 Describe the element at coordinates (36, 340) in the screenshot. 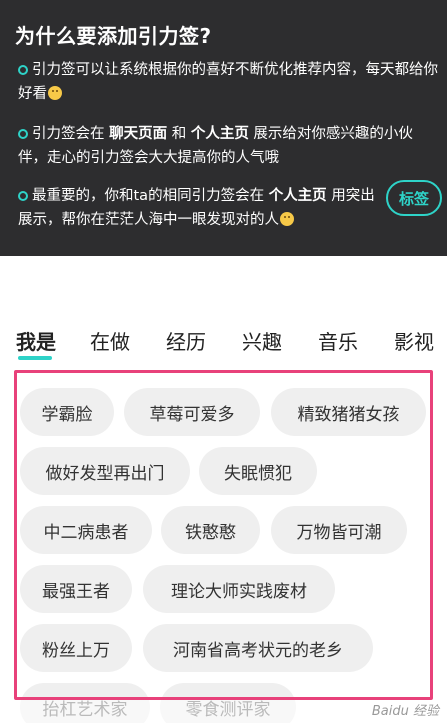

I see `tab-wo-shi: 我是` at that location.